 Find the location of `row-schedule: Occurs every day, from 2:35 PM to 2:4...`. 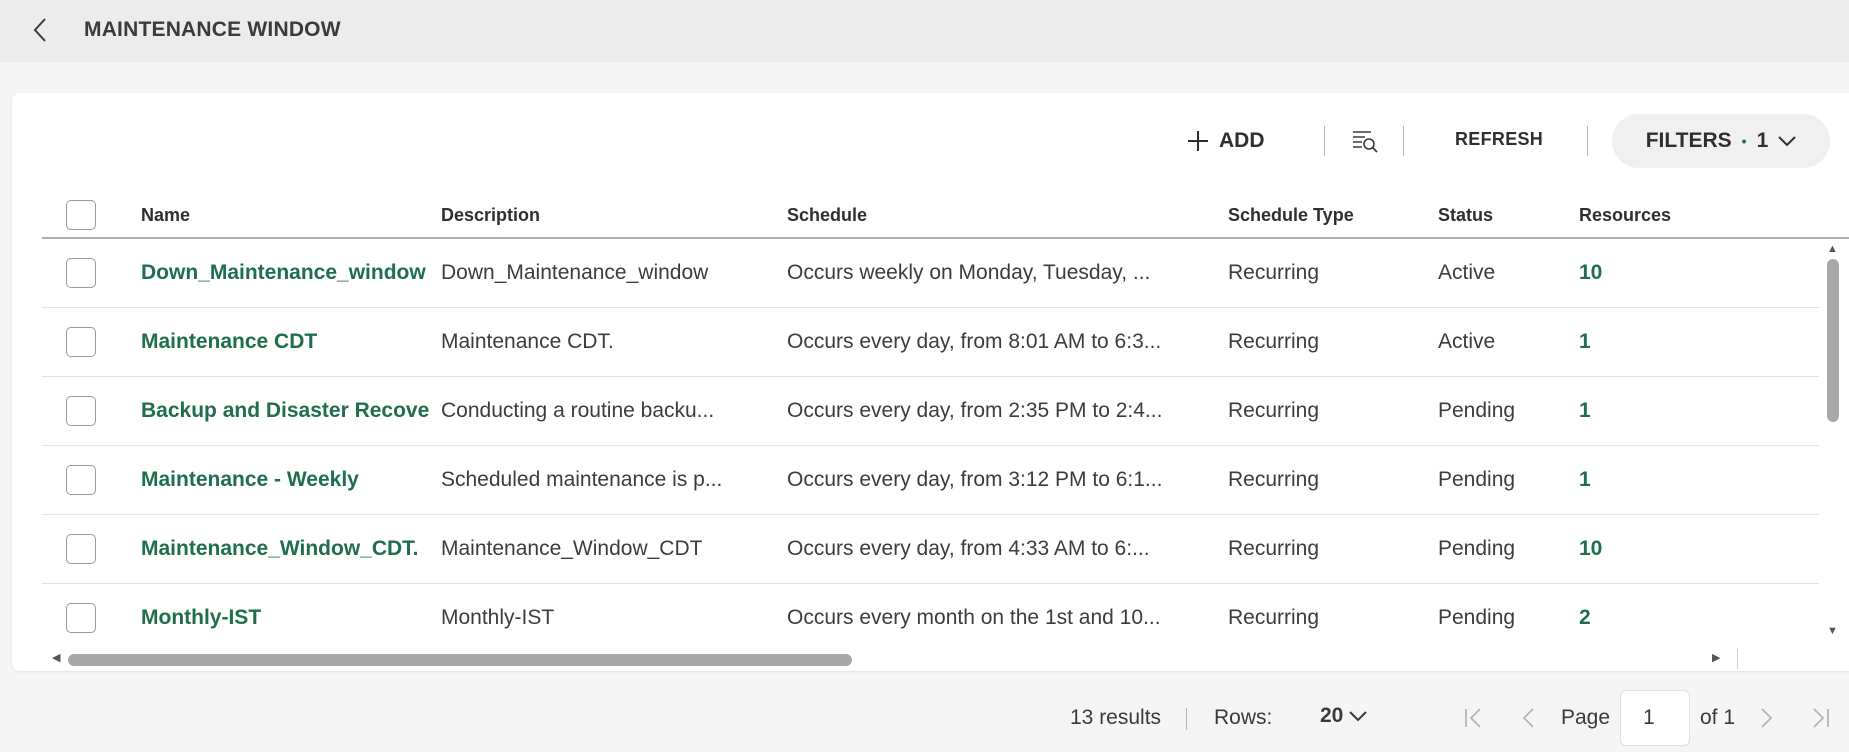

row-schedule: Occurs every day, from 2:35 PM to 2:4... is located at coordinates (975, 410).